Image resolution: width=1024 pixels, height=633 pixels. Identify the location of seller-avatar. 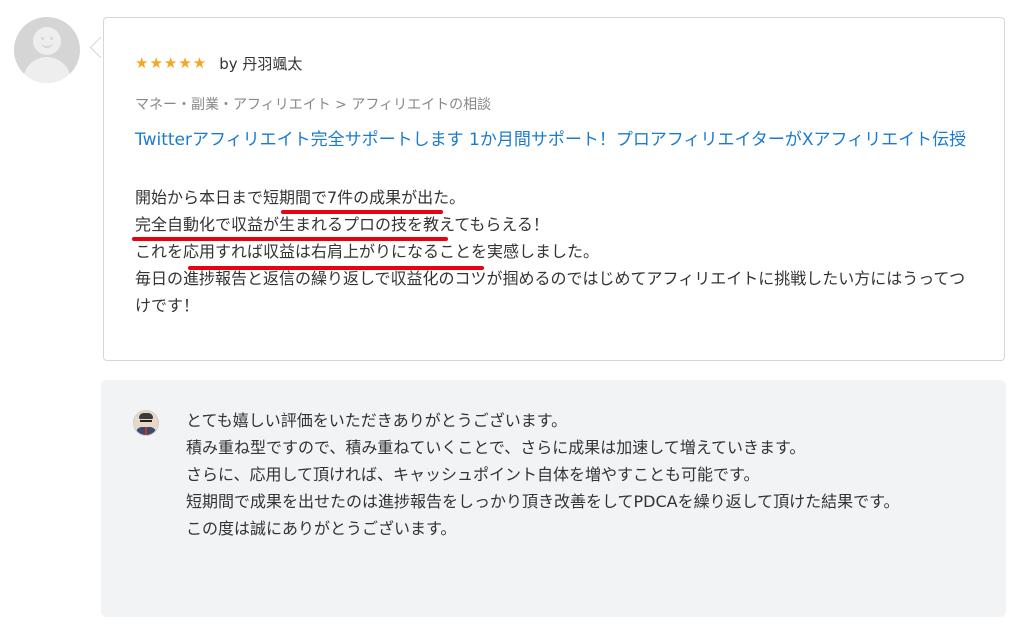
(146, 423).